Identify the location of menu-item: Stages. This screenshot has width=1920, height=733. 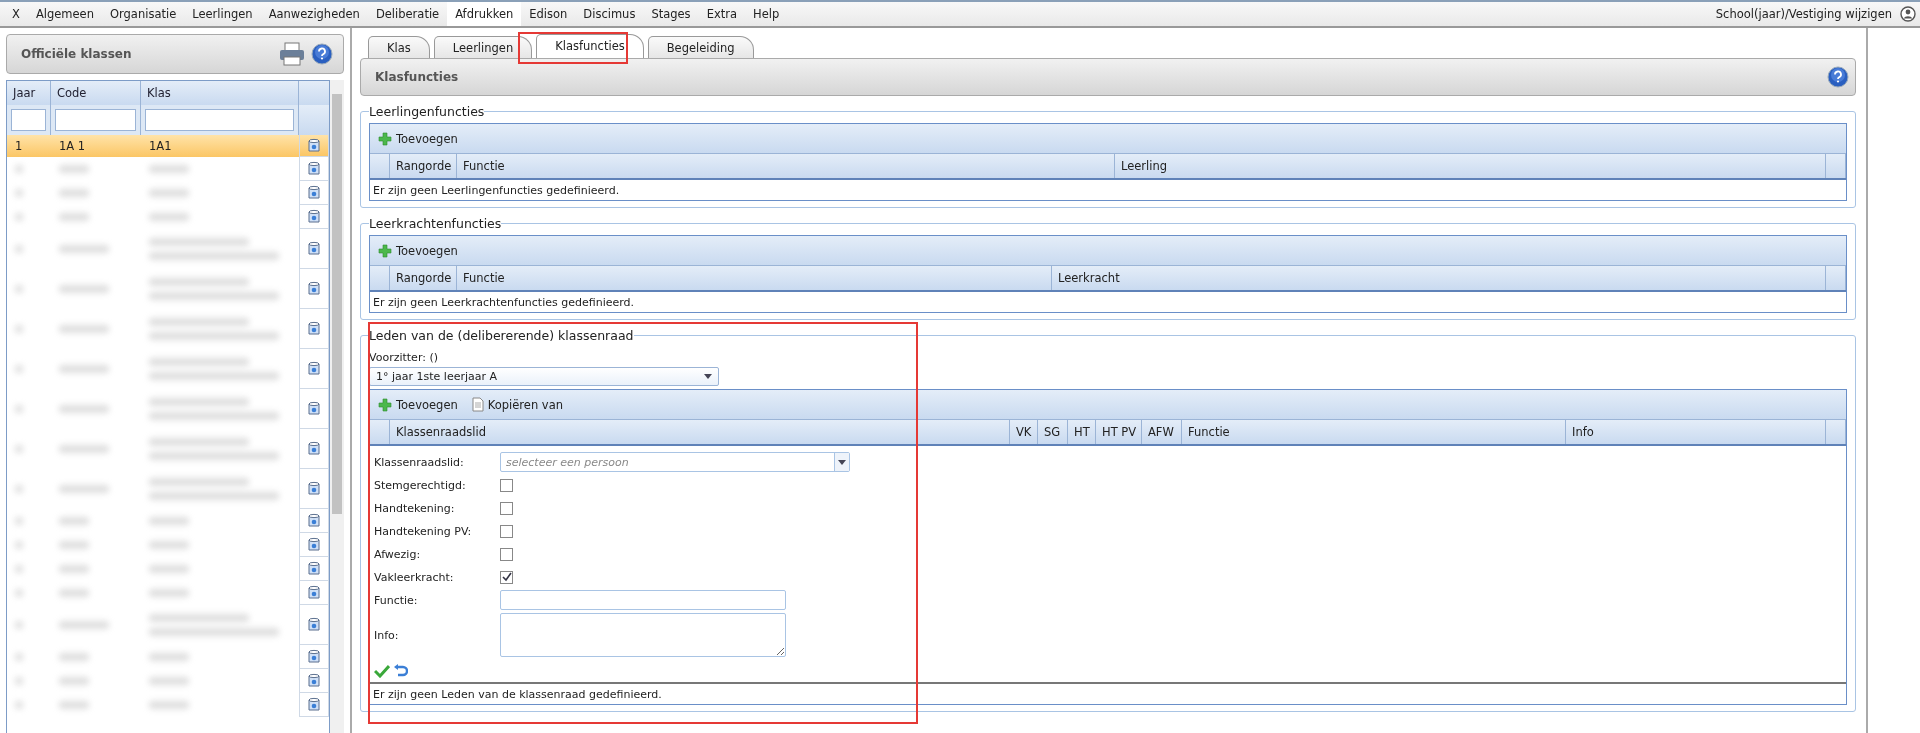
(671, 14).